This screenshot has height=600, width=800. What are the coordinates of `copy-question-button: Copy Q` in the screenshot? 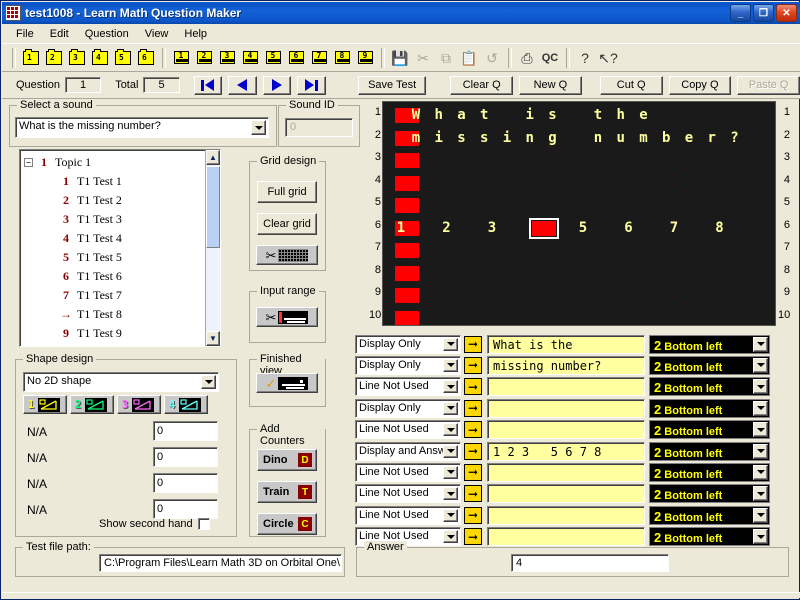 It's located at (700, 85).